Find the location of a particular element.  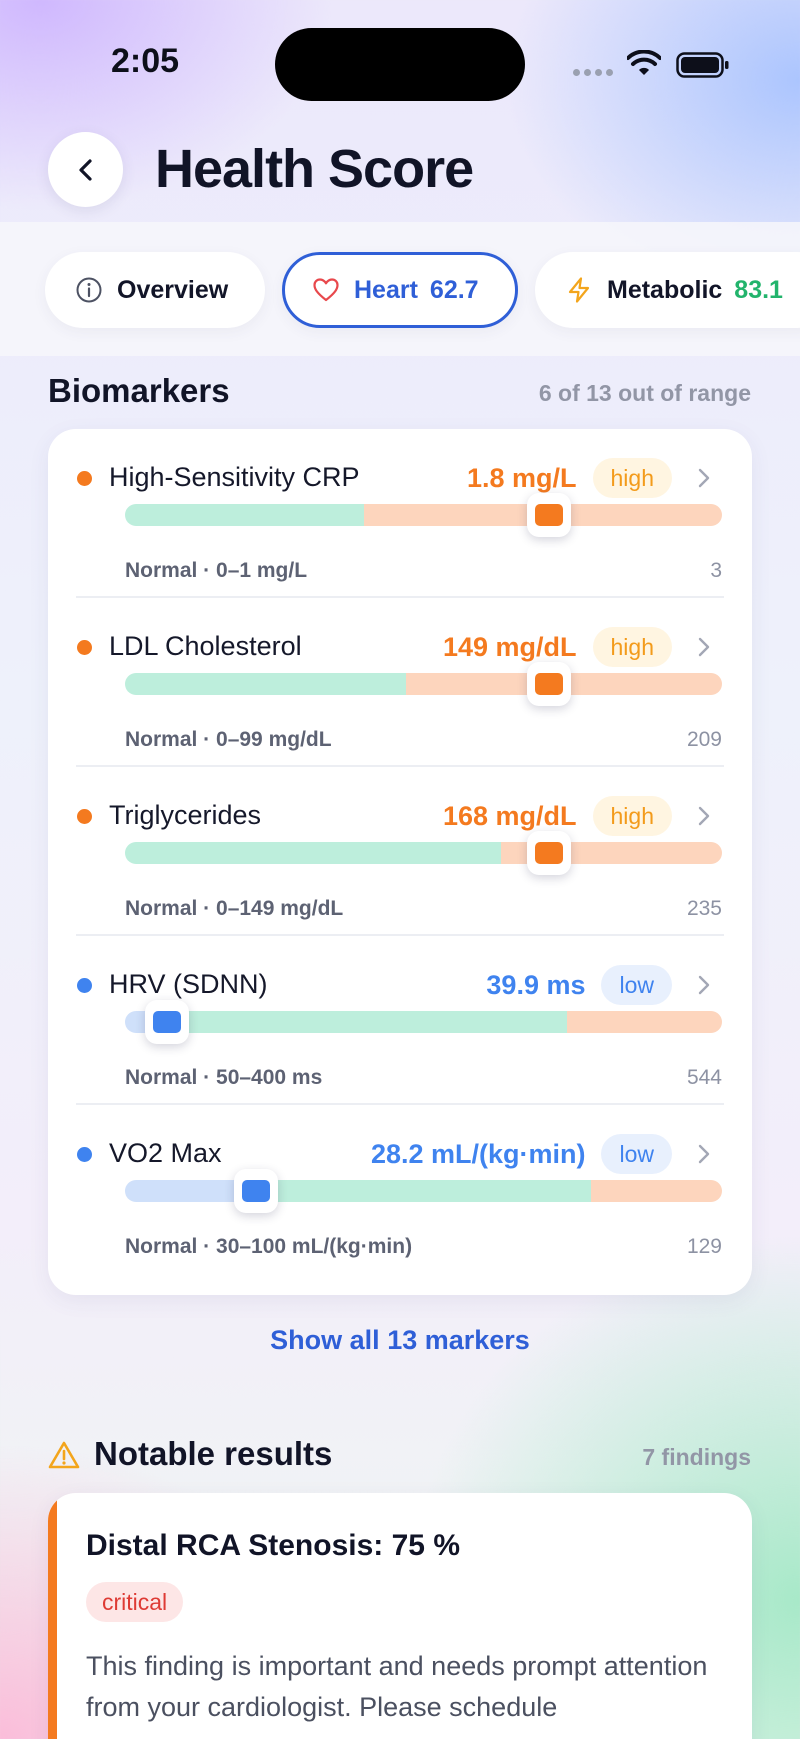

range-max-label: 209 is located at coordinates (704, 739).